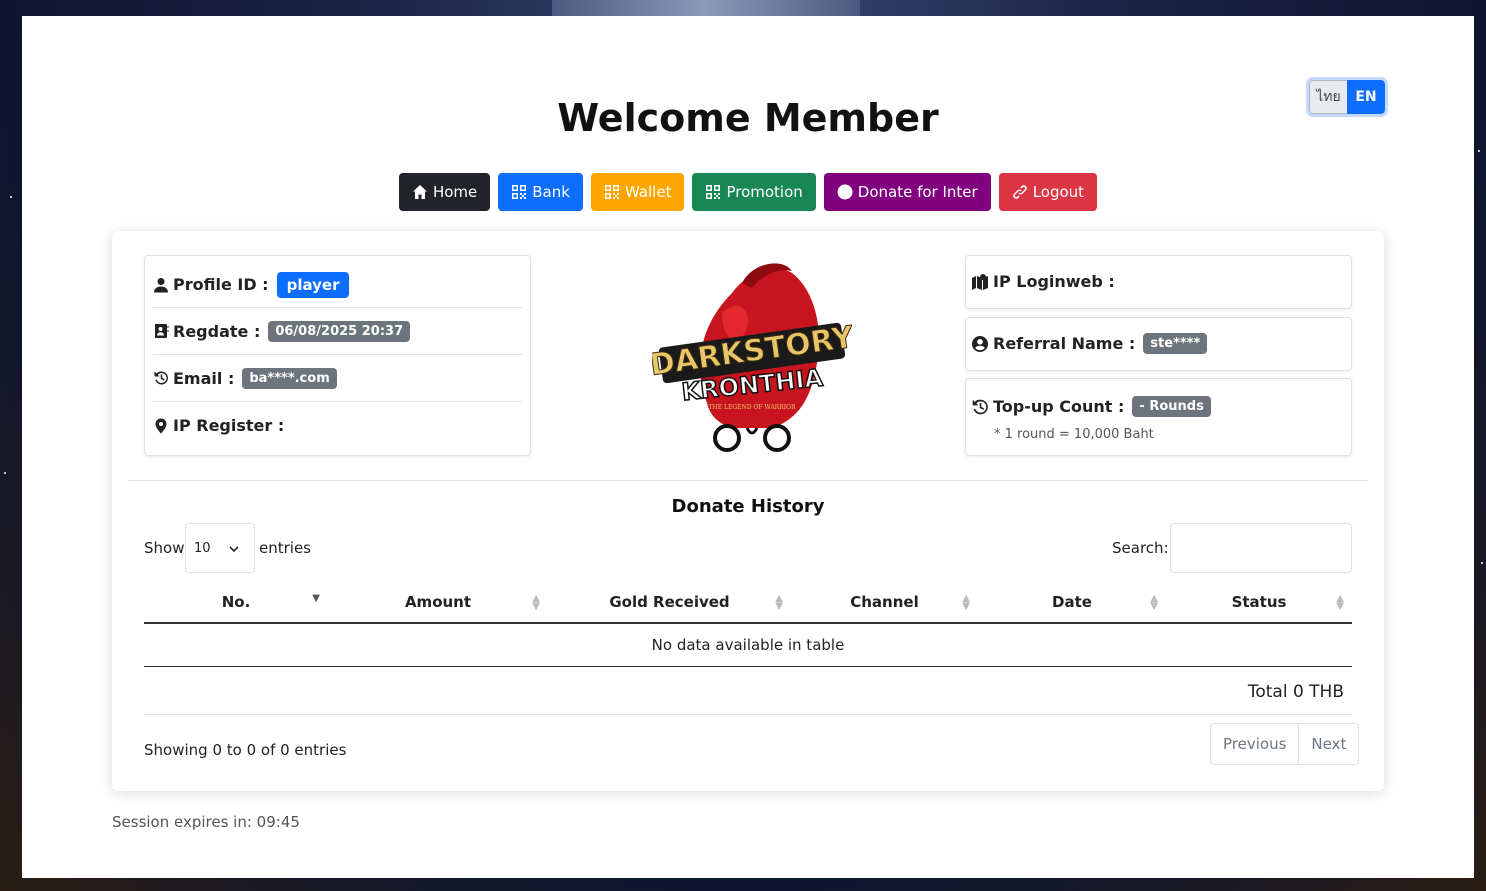  I want to click on column-header-status: Status ▲ ▼, so click(1259, 602).